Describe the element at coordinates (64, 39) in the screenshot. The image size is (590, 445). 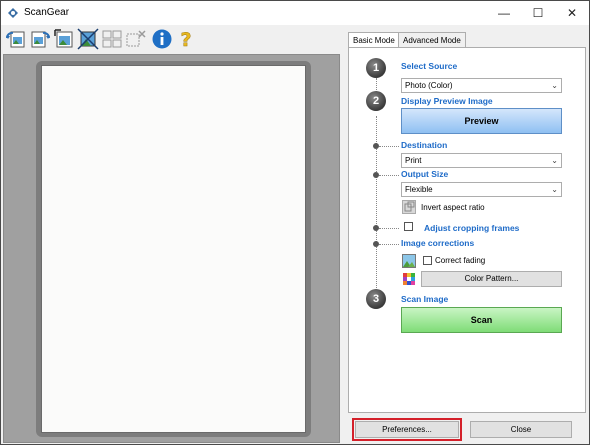
I see `auto-crop-icon` at that location.